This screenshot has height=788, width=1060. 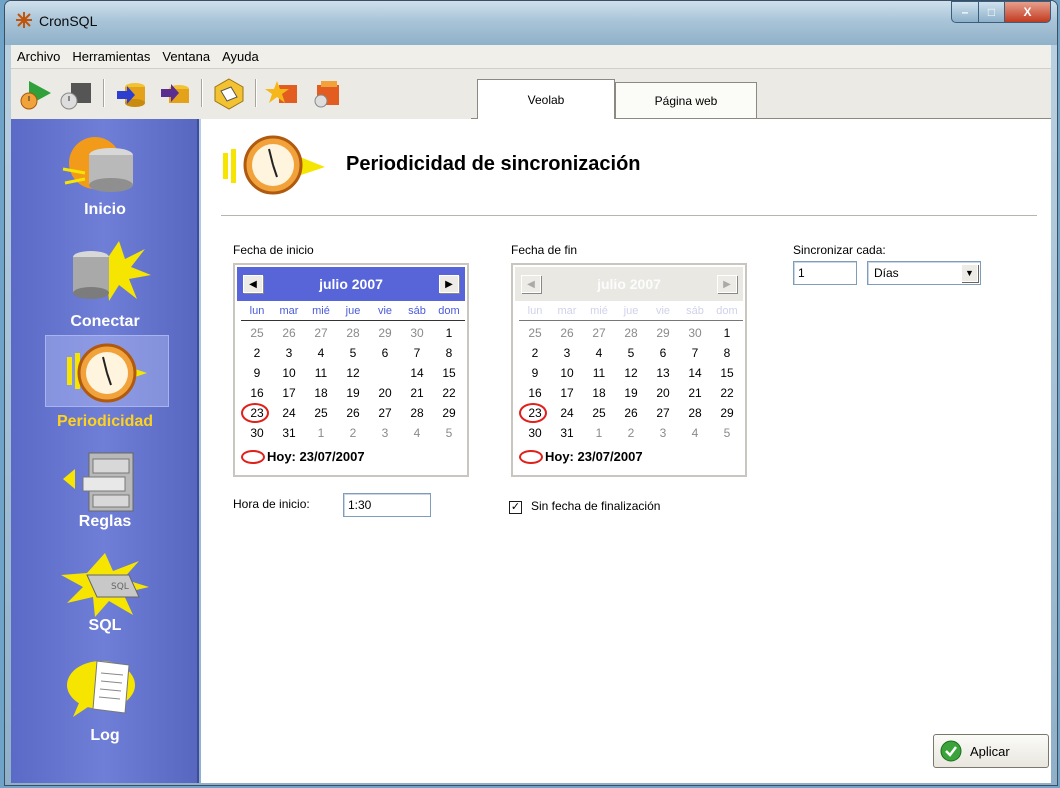 What do you see at coordinates (825, 273) in the screenshot?
I see `sync-interval-input: 1` at bounding box center [825, 273].